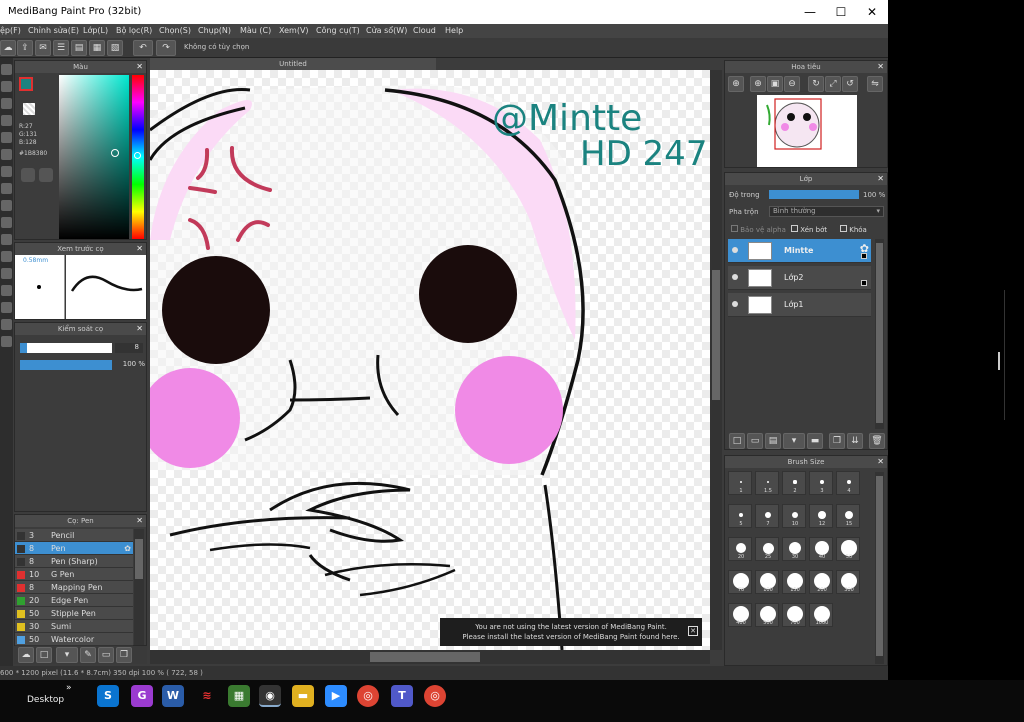  What do you see at coordinates (435, 696) in the screenshot?
I see `chrome-profile-icon: ◎` at bounding box center [435, 696].